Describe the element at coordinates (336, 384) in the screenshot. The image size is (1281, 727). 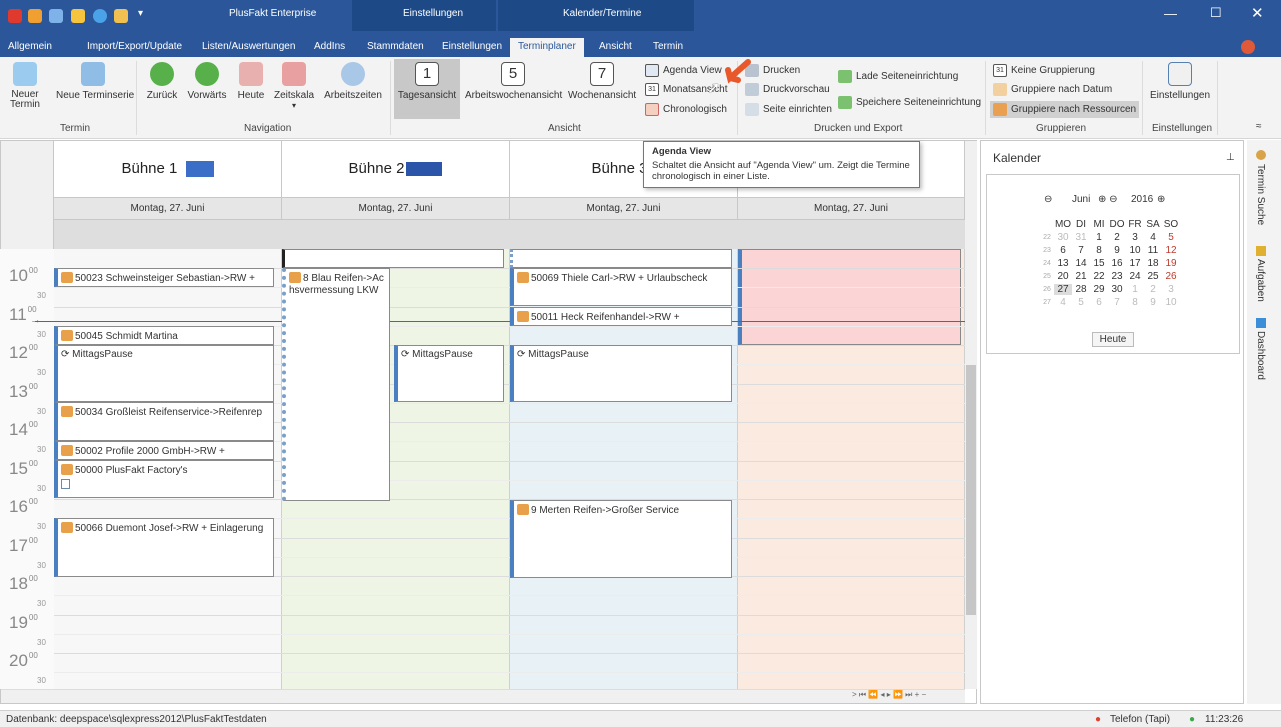
I see `appointment: 8 Blau Reifen->Achsvermessung LKW` at that location.